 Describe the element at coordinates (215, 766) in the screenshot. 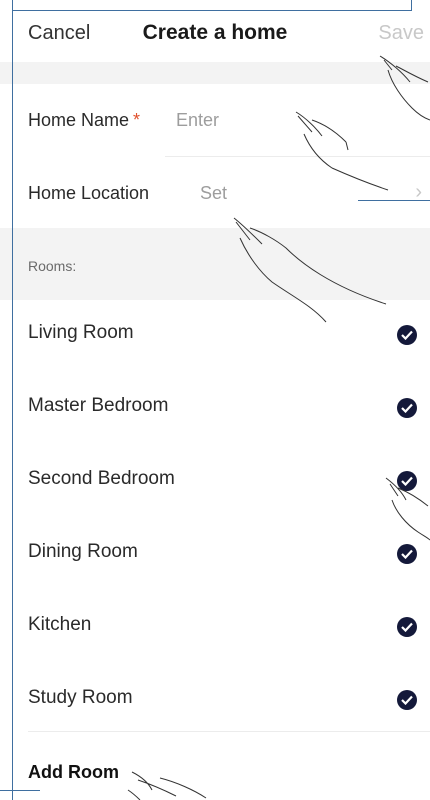

I see `add-room-button: Add Room` at that location.